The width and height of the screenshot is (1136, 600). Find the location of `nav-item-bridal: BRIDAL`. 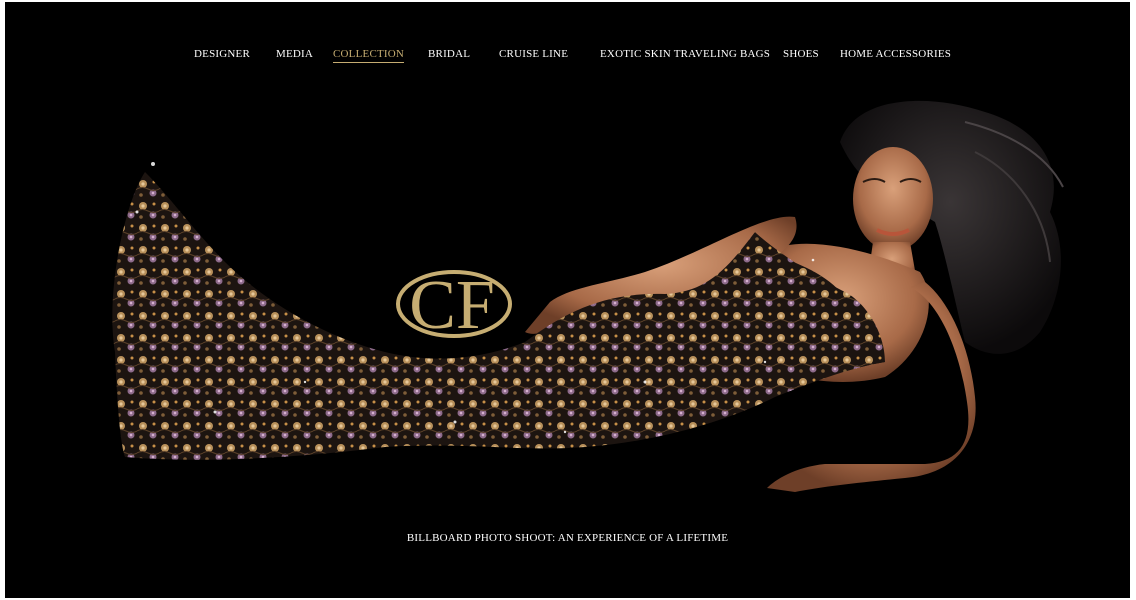

nav-item-bridal: BRIDAL is located at coordinates (449, 54).